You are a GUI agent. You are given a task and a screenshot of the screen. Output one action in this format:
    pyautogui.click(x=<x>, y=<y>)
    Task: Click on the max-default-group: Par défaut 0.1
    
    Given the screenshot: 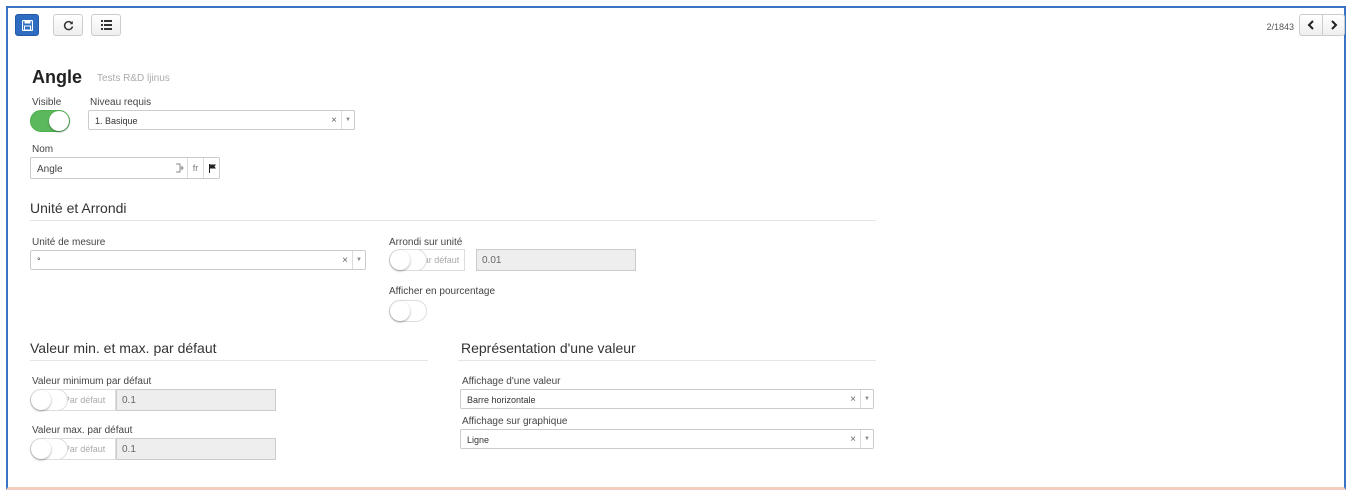 What is the action you would take?
    pyautogui.click(x=153, y=449)
    